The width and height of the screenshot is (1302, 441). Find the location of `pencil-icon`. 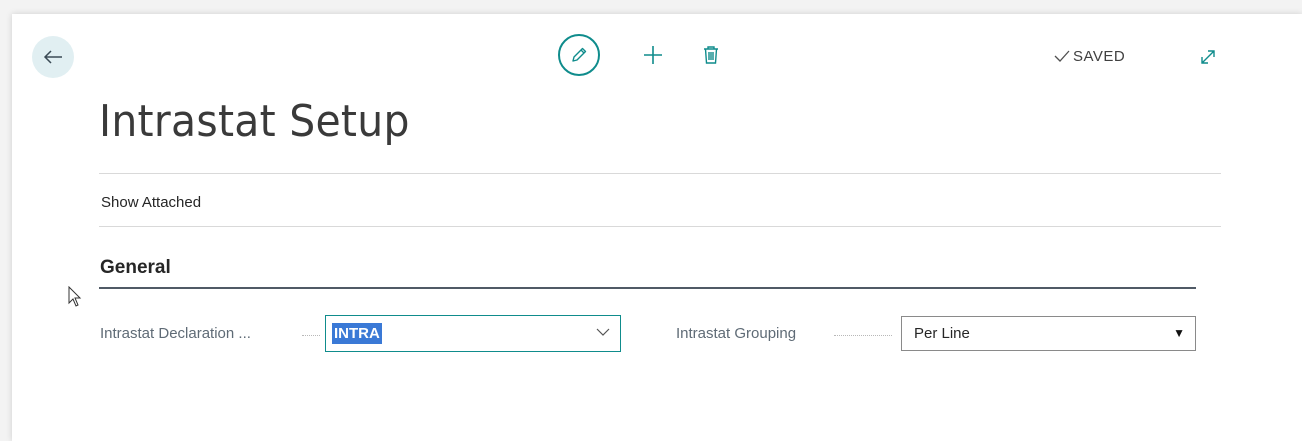

pencil-icon is located at coordinates (579, 54).